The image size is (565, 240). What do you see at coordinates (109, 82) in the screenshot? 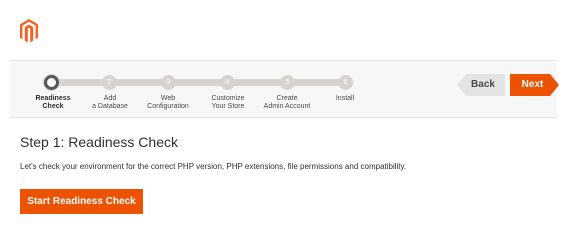
I see `step-2-indicator: 2` at bounding box center [109, 82].